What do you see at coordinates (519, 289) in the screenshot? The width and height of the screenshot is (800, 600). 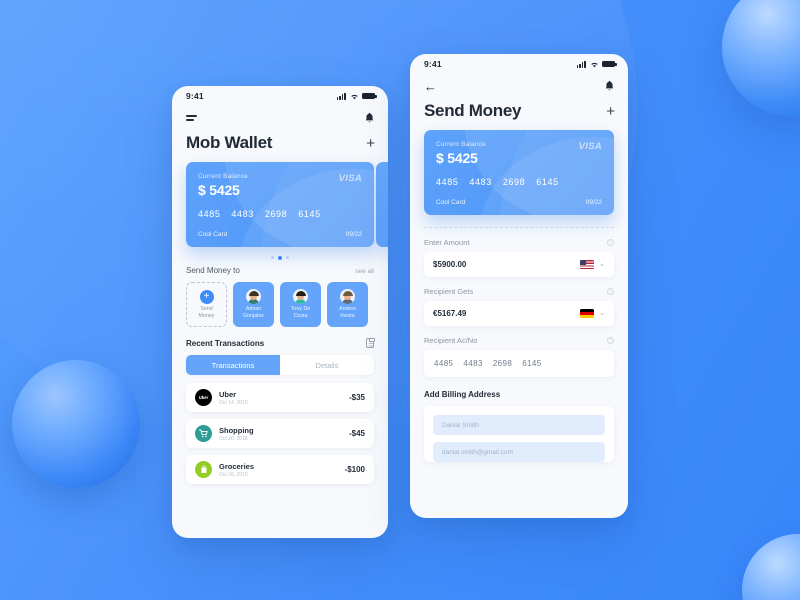 I see `recipient-label-row: Recipient Gets i` at bounding box center [519, 289].